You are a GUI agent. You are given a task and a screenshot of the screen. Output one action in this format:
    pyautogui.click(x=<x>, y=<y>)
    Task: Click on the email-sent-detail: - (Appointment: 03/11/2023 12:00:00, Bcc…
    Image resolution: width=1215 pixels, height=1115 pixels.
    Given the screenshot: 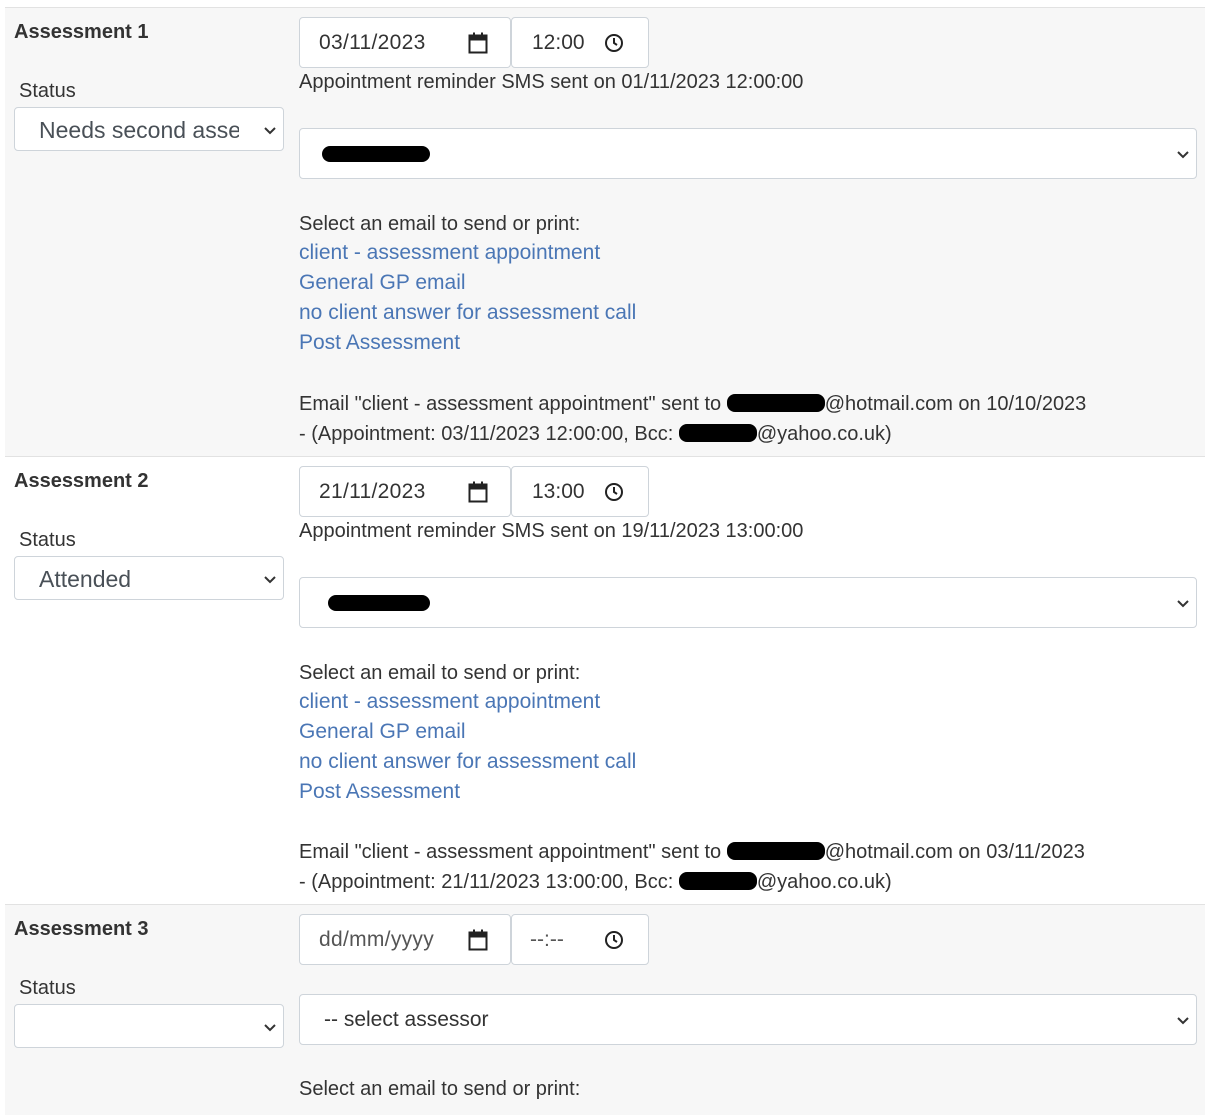 What is the action you would take?
    pyautogui.click(x=595, y=434)
    